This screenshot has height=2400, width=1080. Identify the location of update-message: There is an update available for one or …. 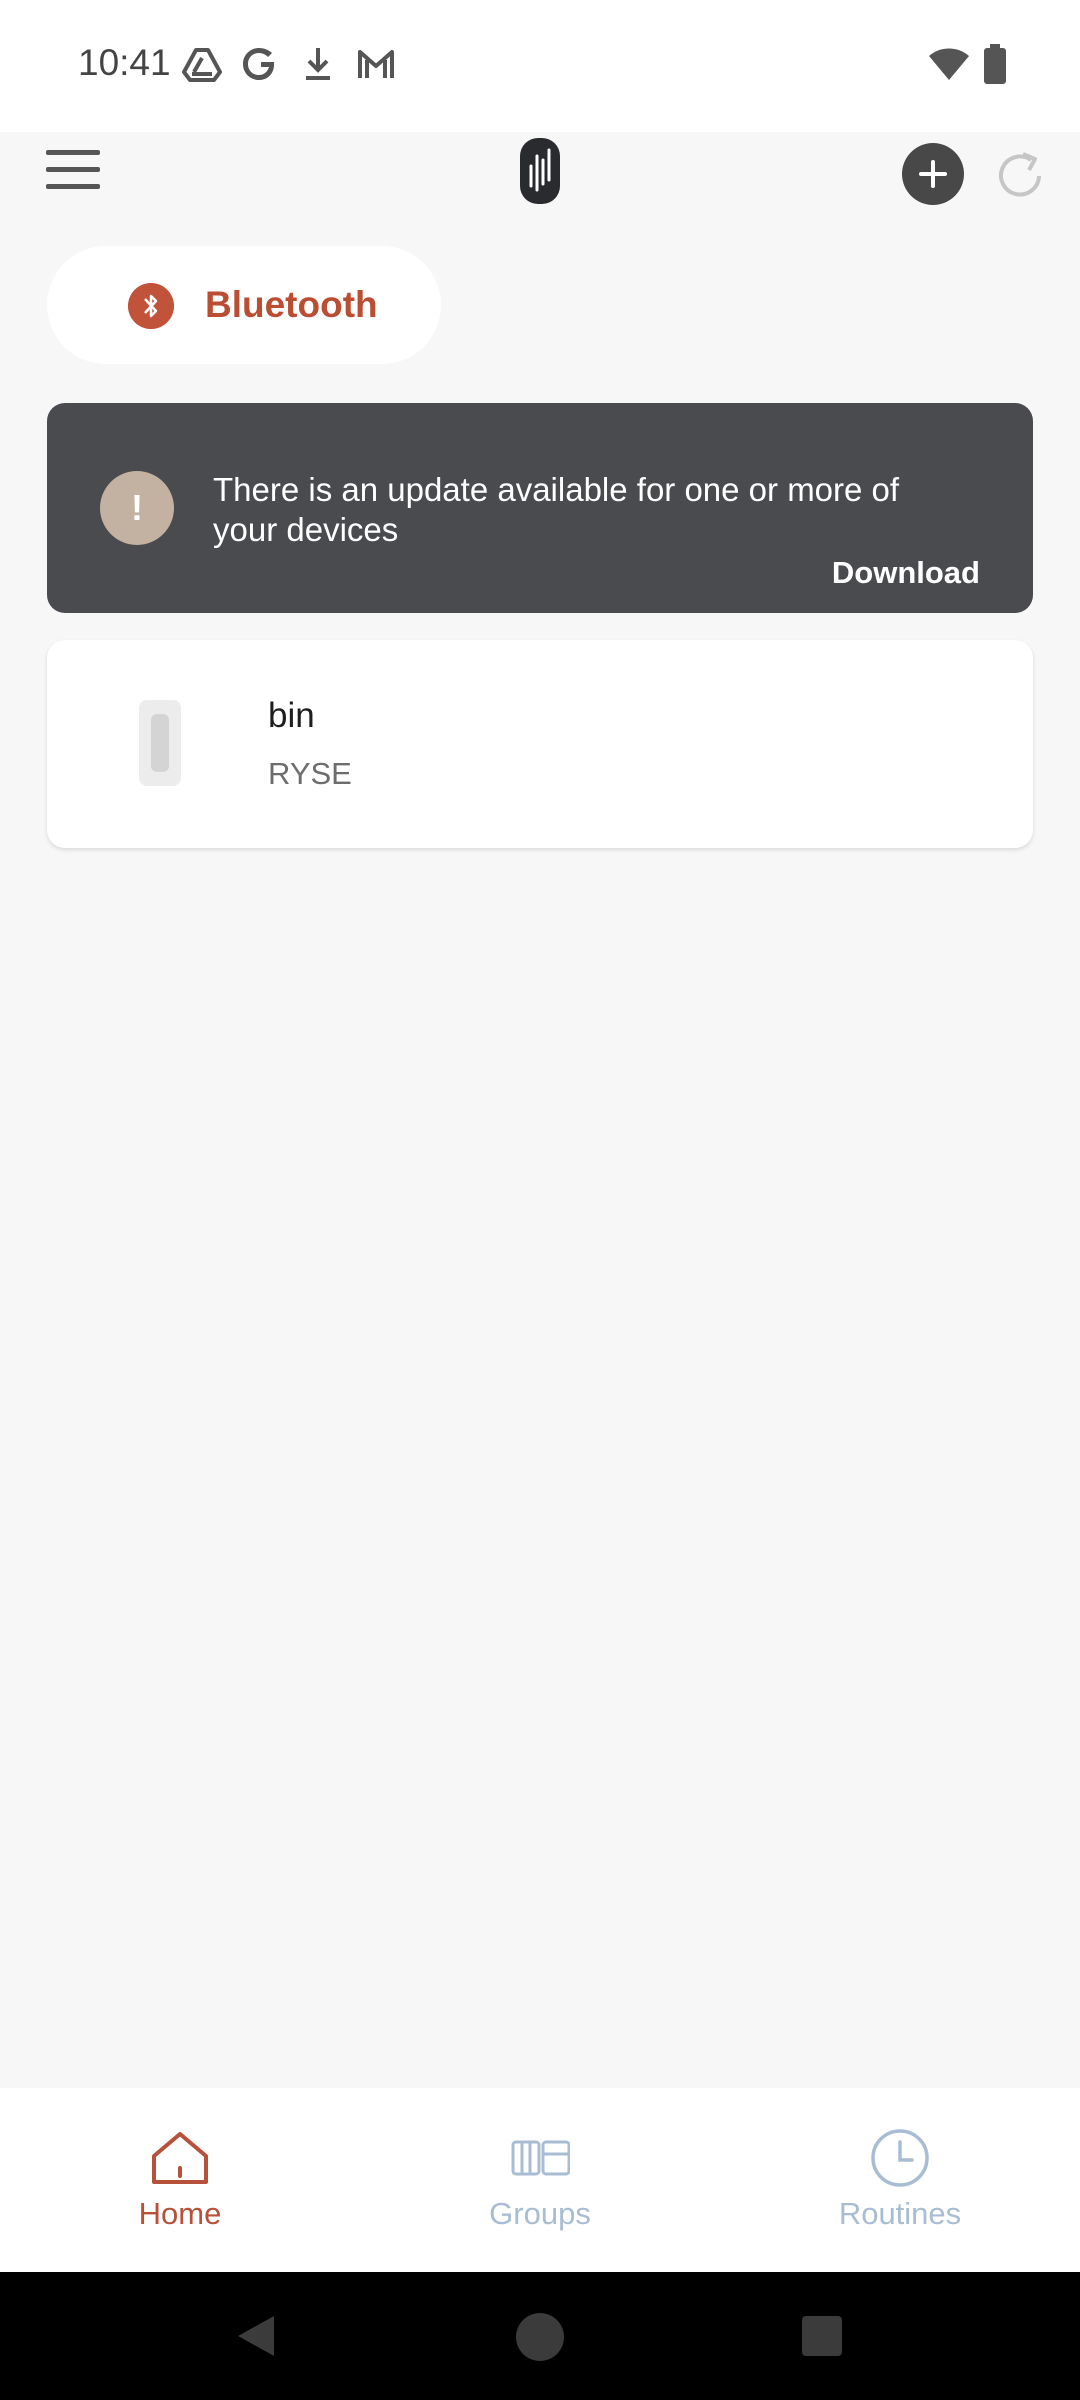
(556, 509).